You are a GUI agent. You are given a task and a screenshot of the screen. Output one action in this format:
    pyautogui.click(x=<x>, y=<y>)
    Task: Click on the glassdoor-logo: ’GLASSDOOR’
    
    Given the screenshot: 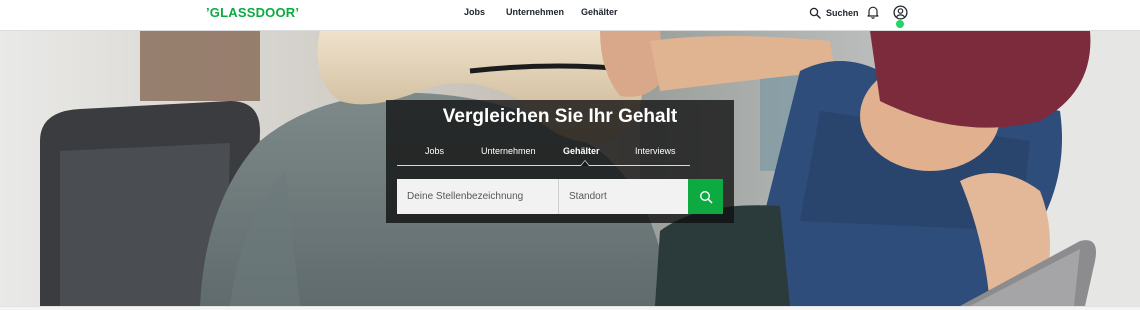 What is the action you would take?
    pyautogui.click(x=252, y=12)
    